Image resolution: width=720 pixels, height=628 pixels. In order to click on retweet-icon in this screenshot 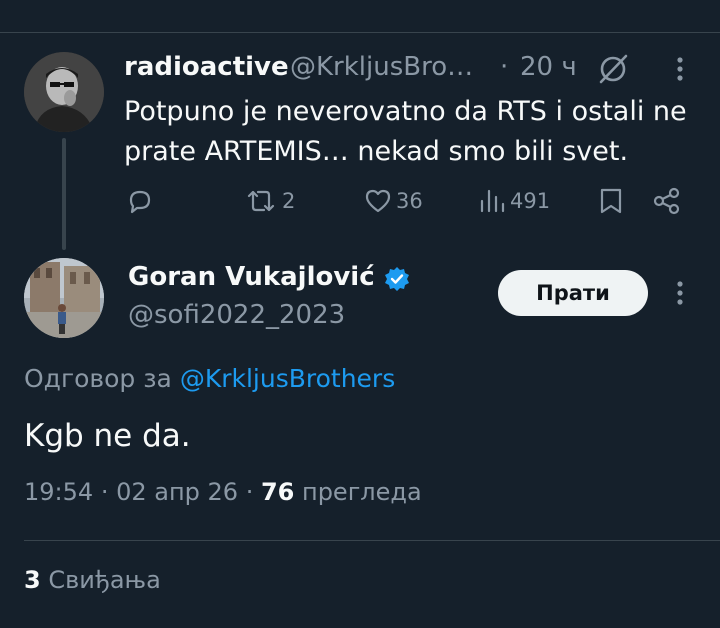, I will do `click(261, 201)`.